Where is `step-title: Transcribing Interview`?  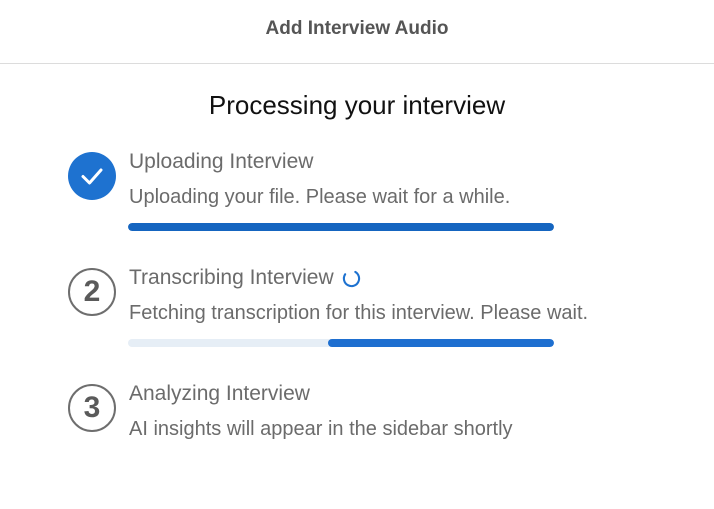 step-title: Transcribing Interview is located at coordinates (231, 277).